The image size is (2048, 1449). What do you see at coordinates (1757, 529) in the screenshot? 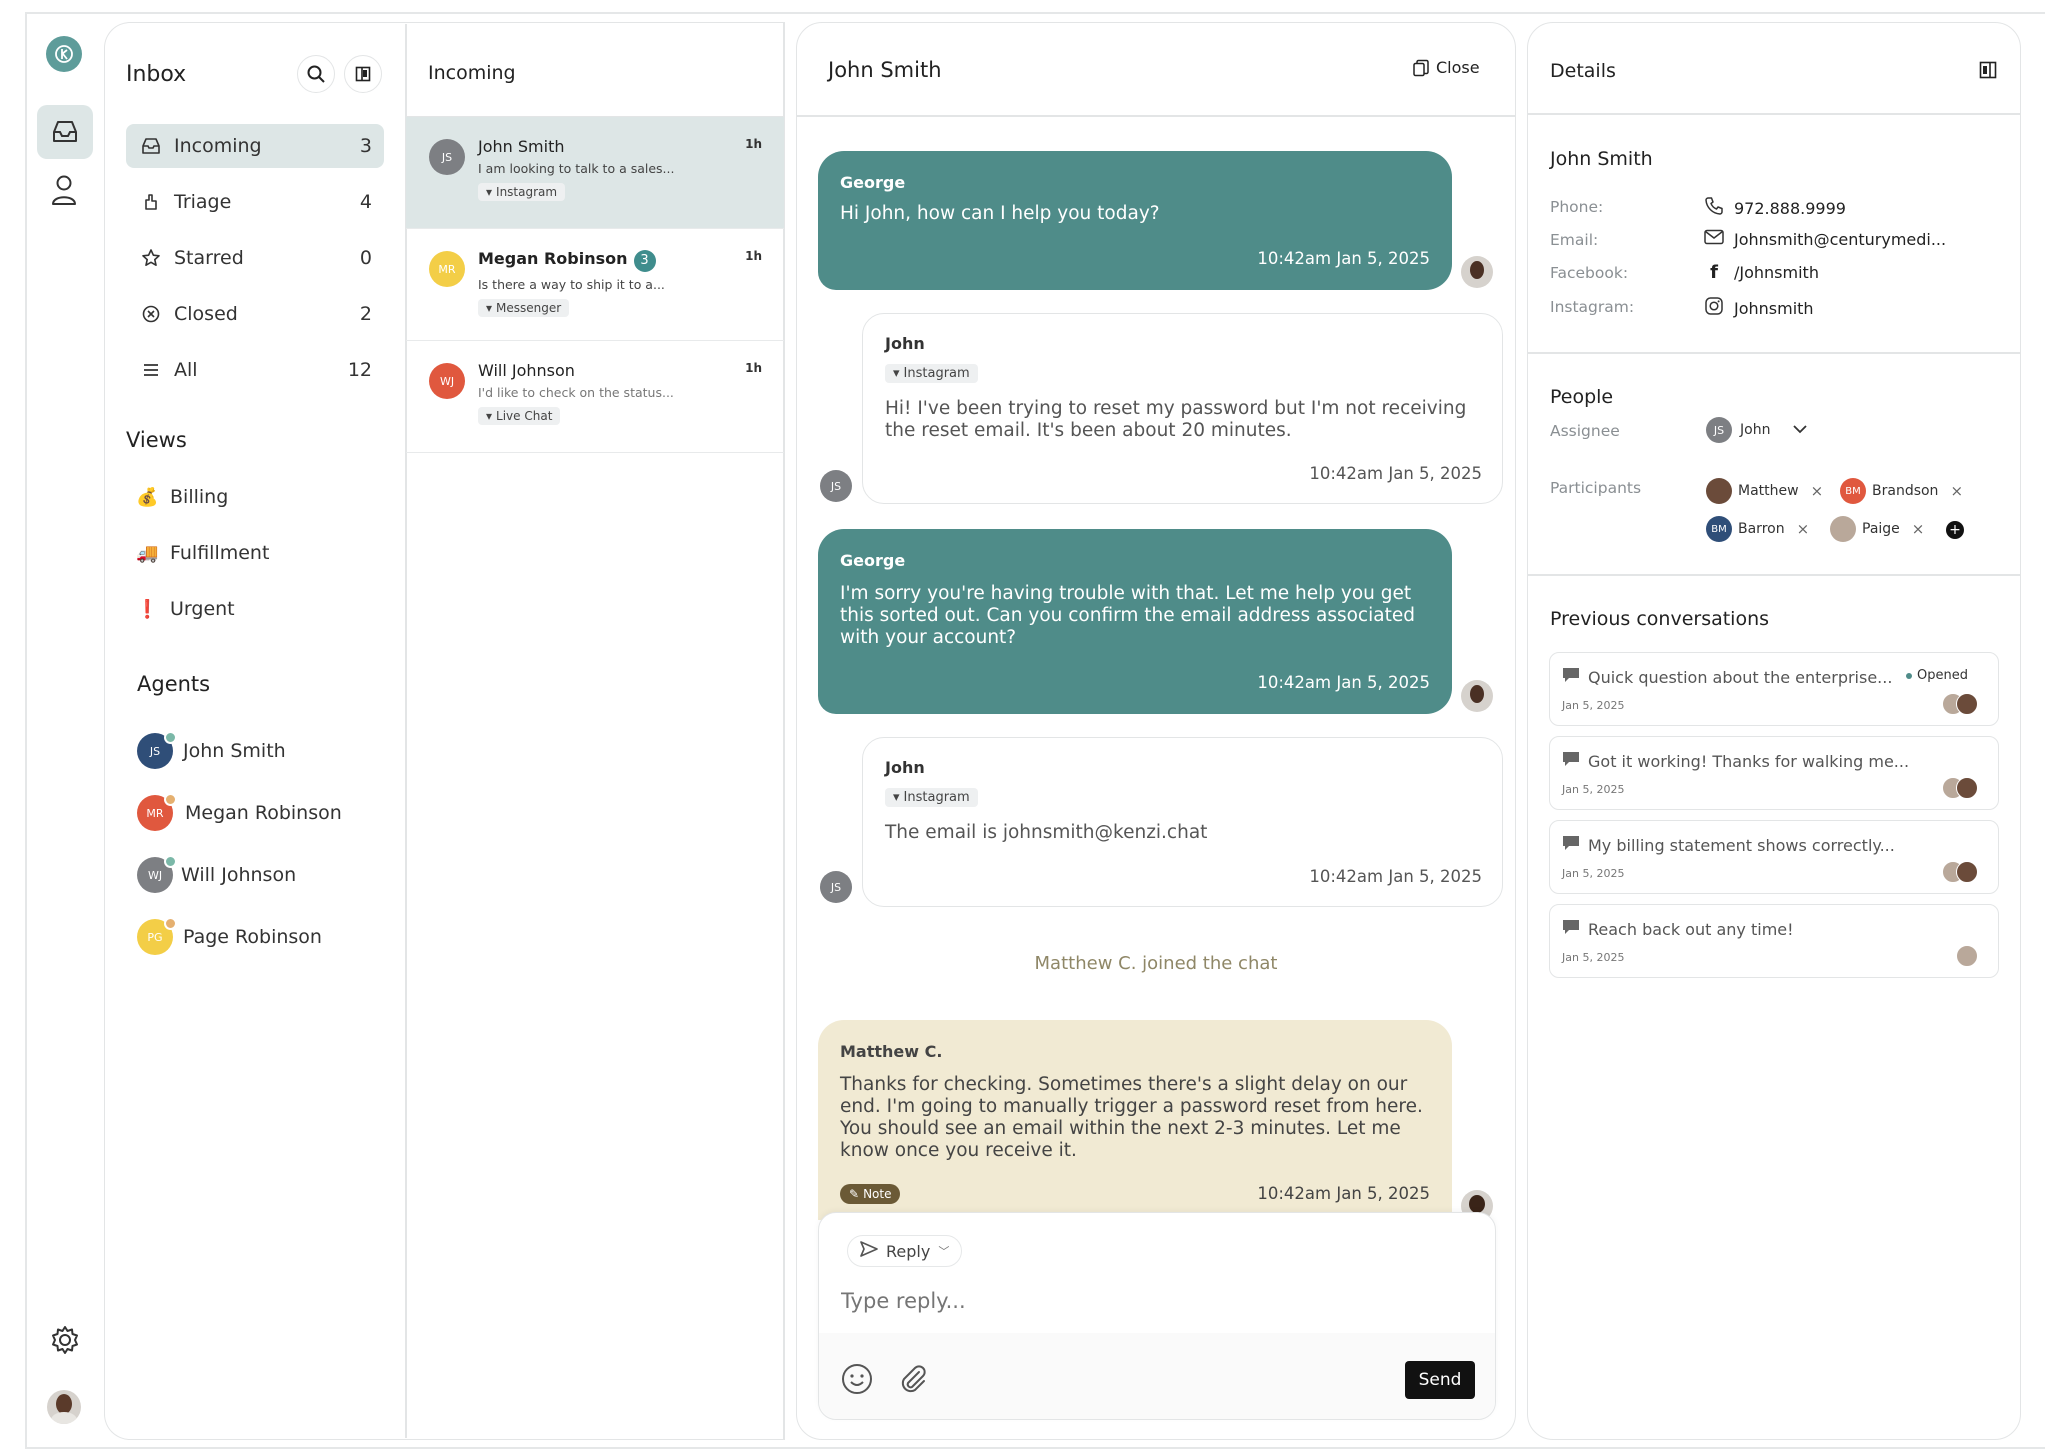
I see `participant-chip: BM Barron ×` at bounding box center [1757, 529].